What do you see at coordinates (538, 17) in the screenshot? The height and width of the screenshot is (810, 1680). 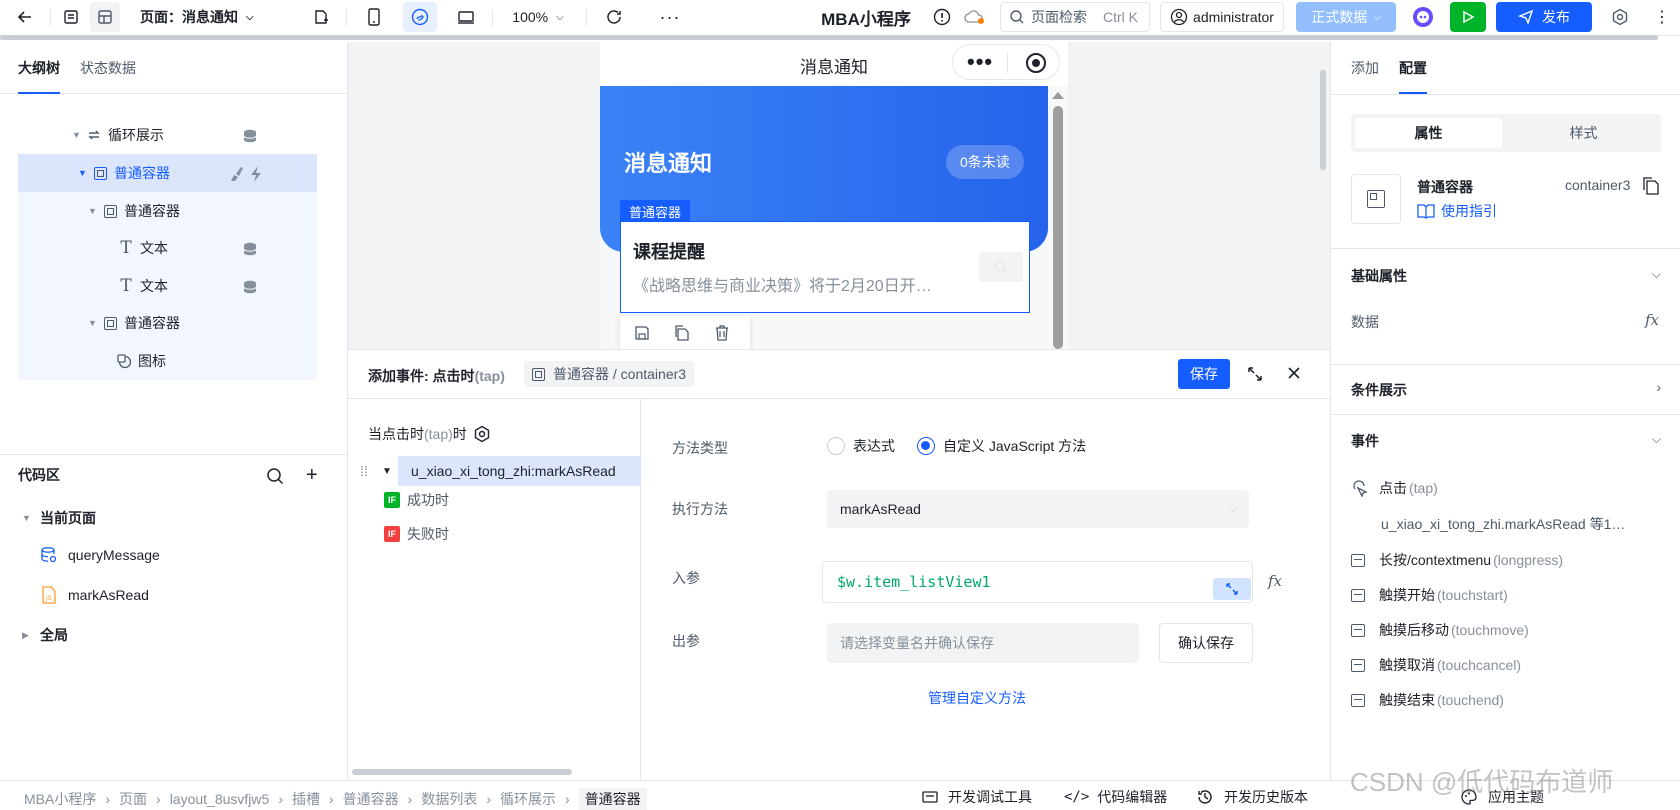 I see `zoom-select: 100% ⌵` at bounding box center [538, 17].